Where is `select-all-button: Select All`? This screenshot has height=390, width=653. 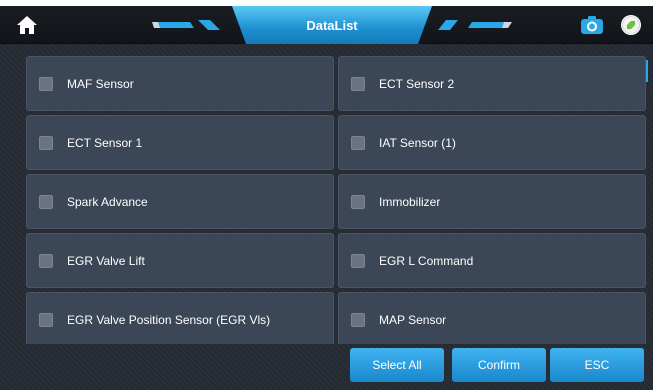 select-all-button: Select All is located at coordinates (397, 365).